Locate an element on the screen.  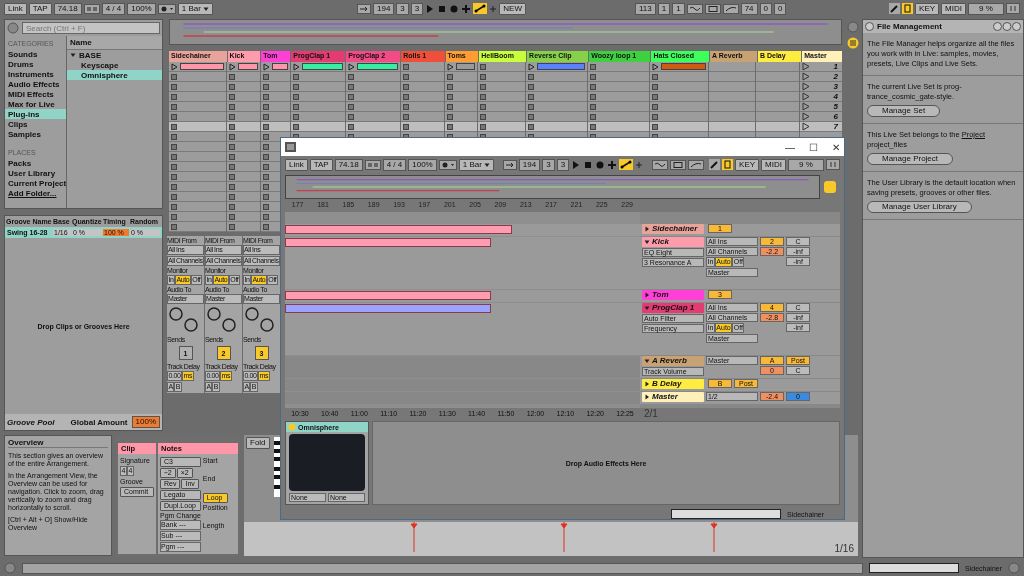
place-item: Current Project is located at coordinates (35, 183).